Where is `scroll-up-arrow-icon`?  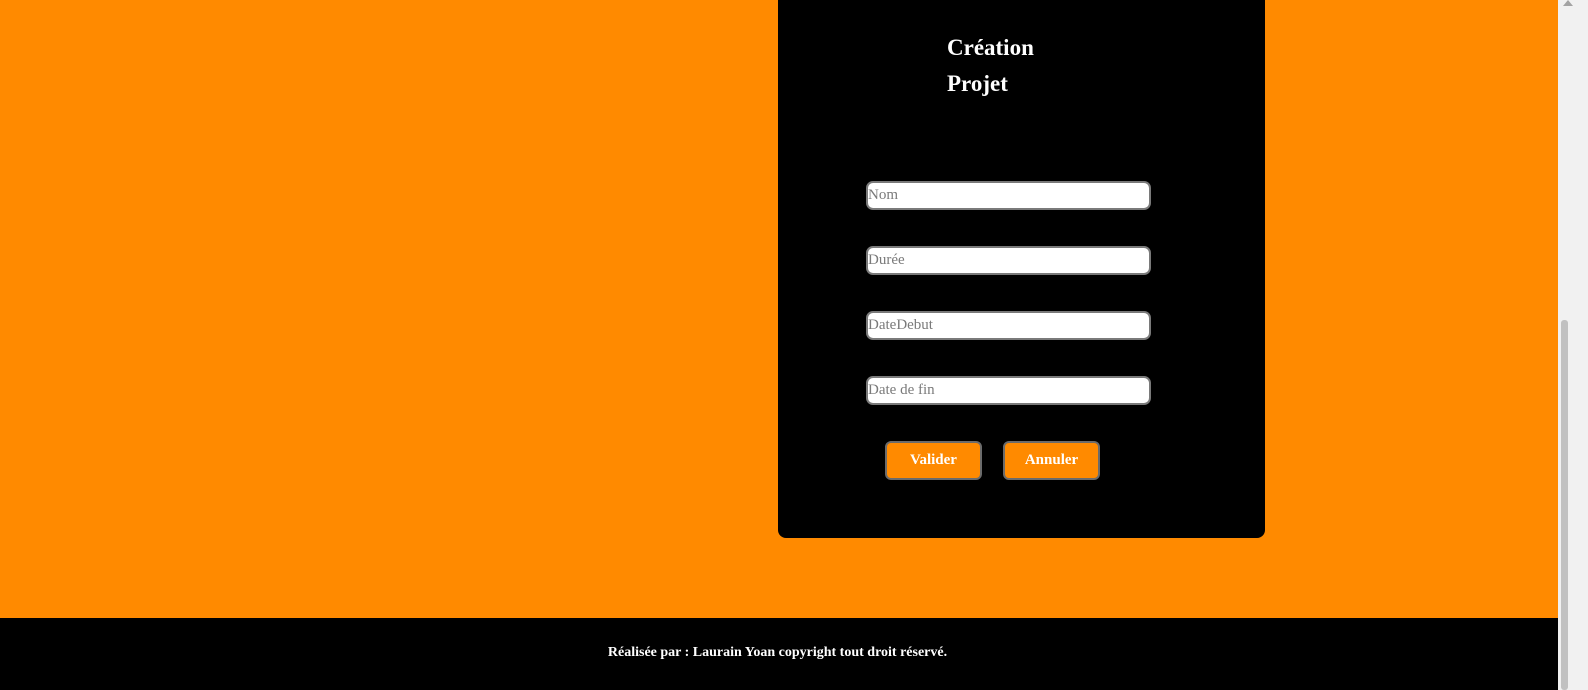 scroll-up-arrow-icon is located at coordinates (1568, 3).